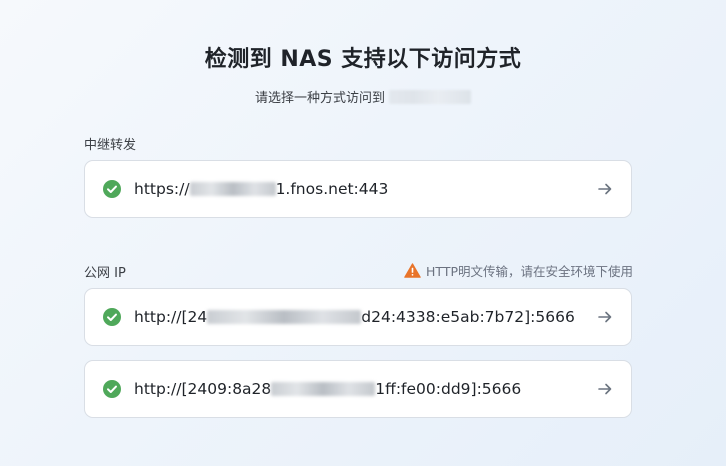 This screenshot has width=726, height=466. What do you see at coordinates (363, 59) in the screenshot?
I see `page-title: 检测到 NAS 支持以下访问方式` at bounding box center [363, 59].